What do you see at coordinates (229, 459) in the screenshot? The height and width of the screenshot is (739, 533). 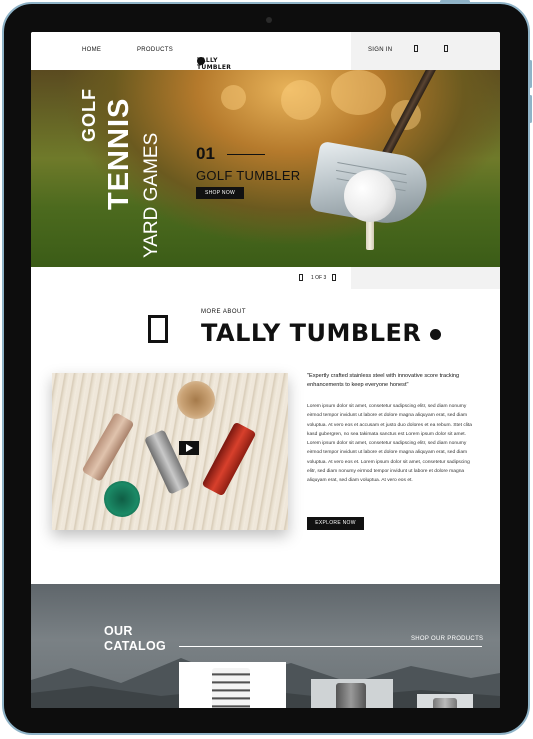 I see `red-tumbler` at bounding box center [229, 459].